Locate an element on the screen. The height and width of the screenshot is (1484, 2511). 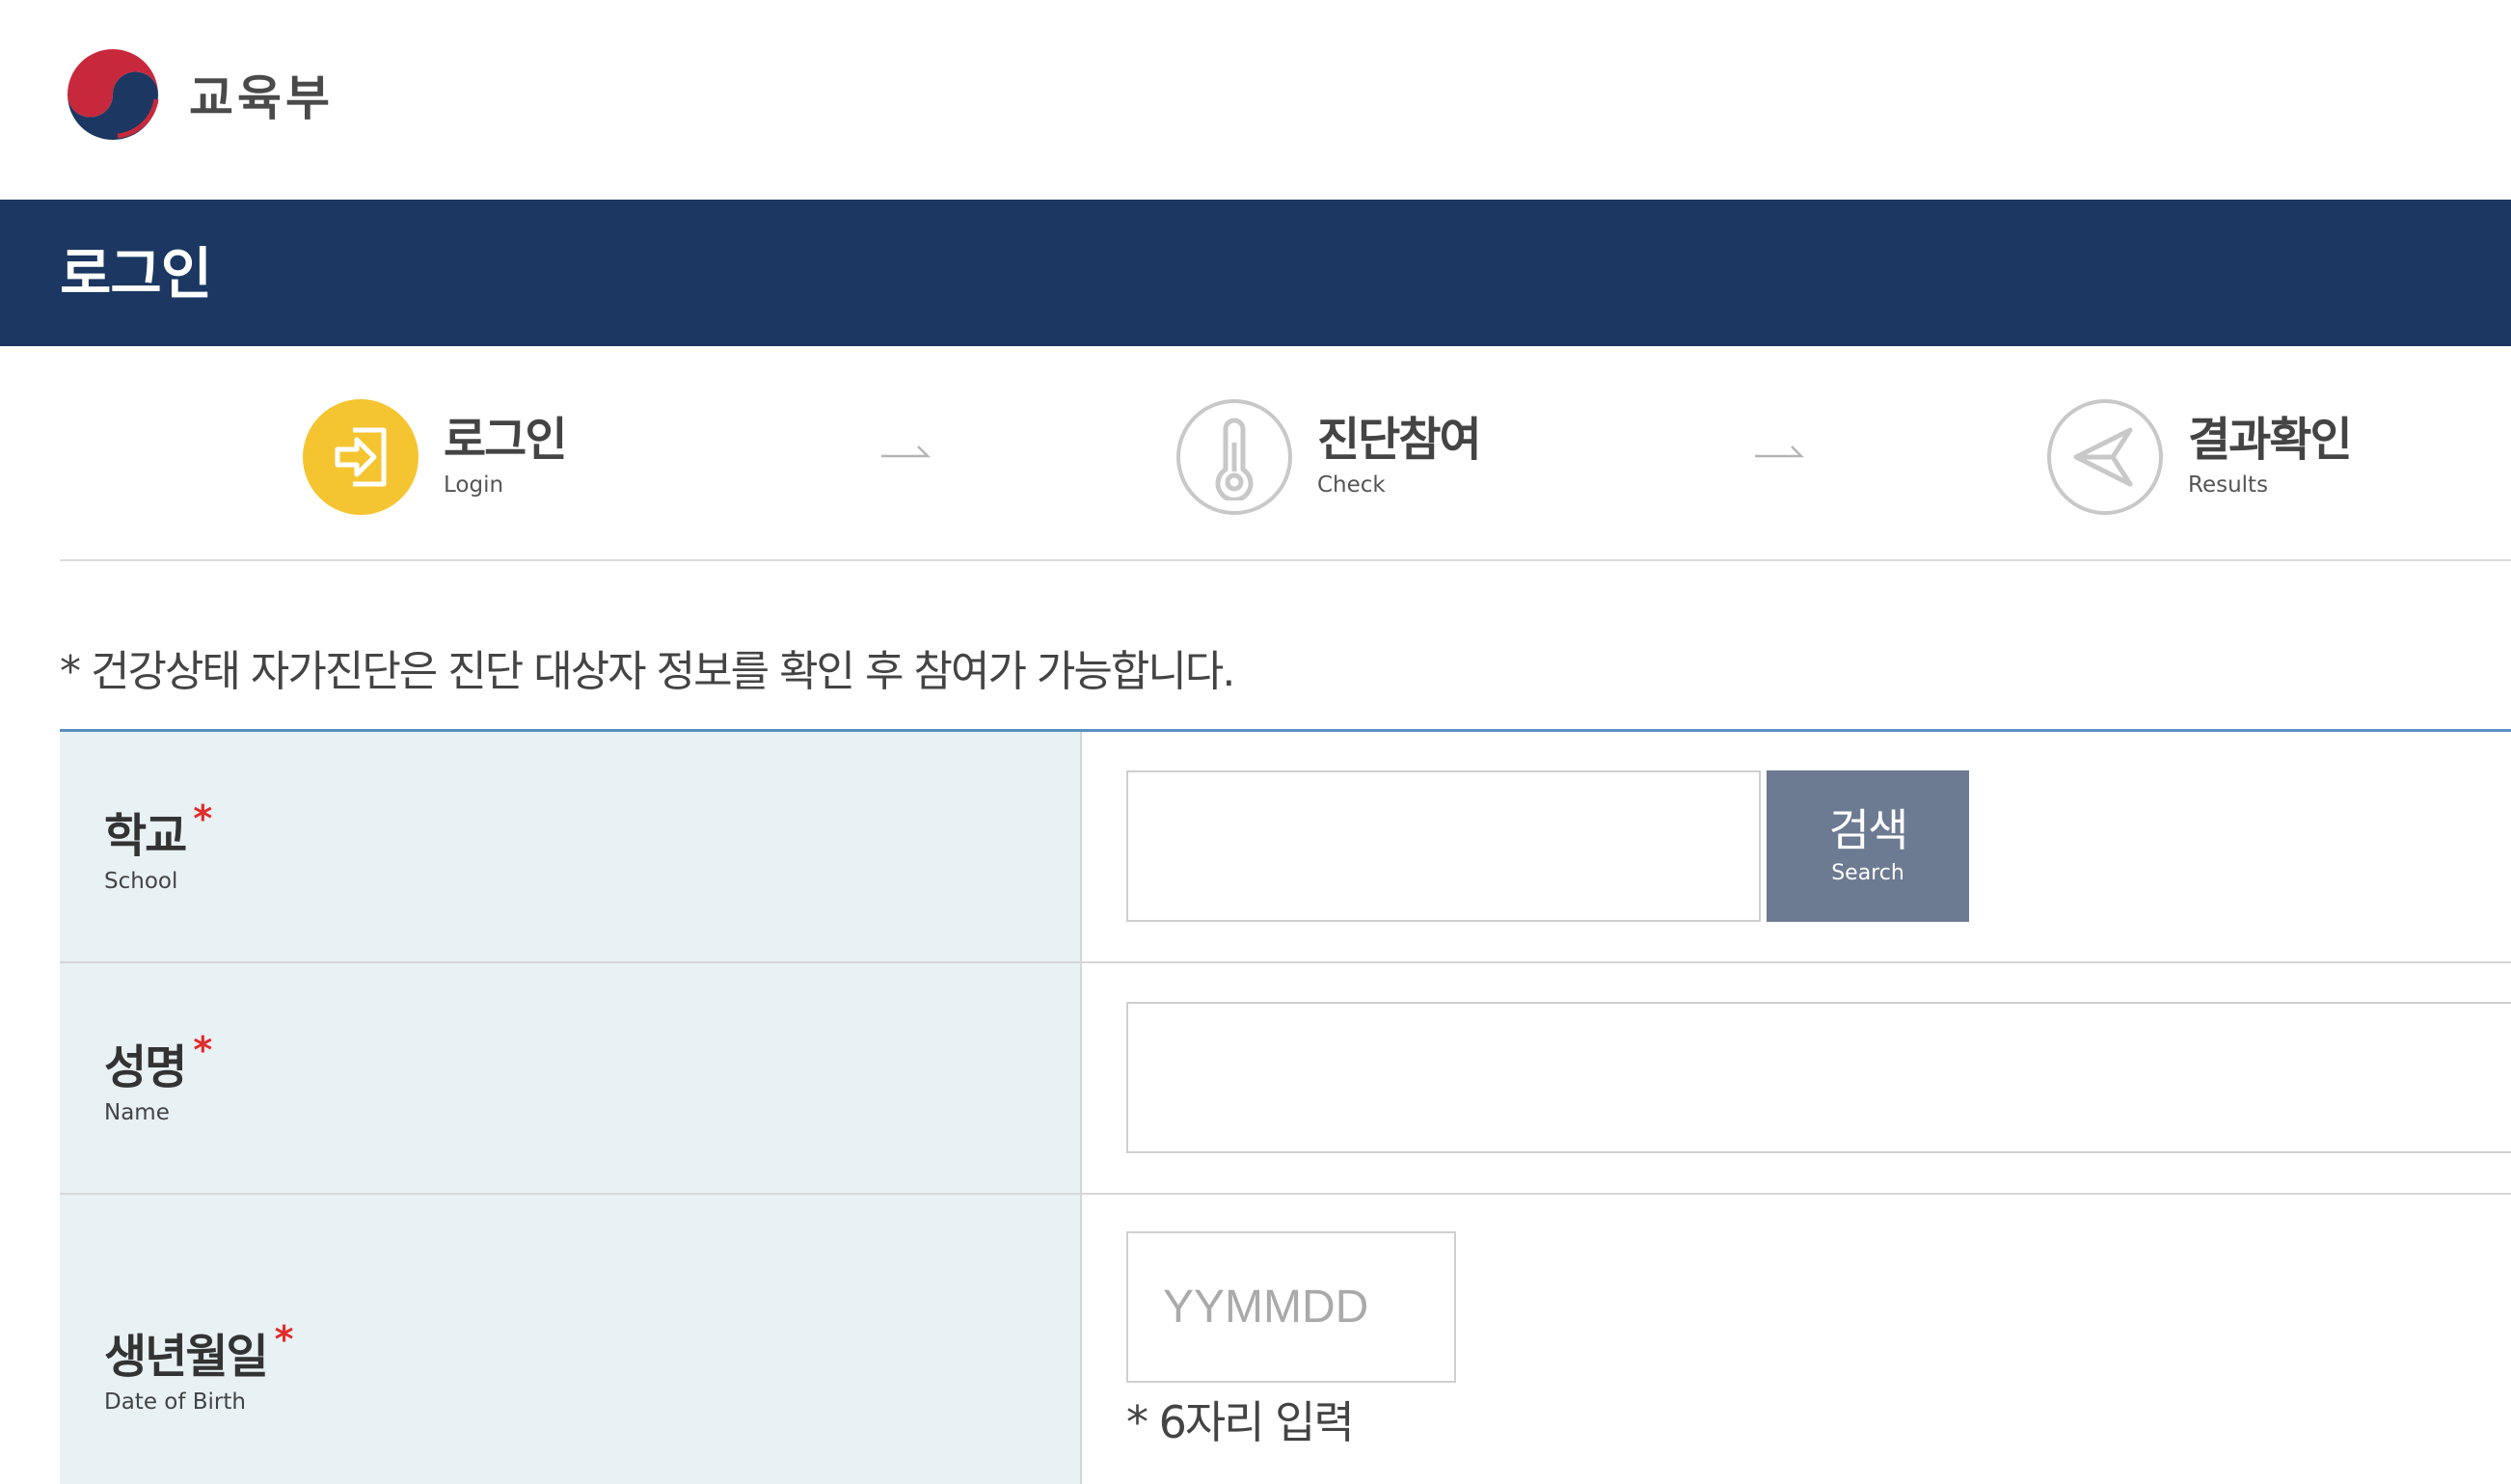
birth-label-text: 생년월일 is located at coordinates (186, 1357).